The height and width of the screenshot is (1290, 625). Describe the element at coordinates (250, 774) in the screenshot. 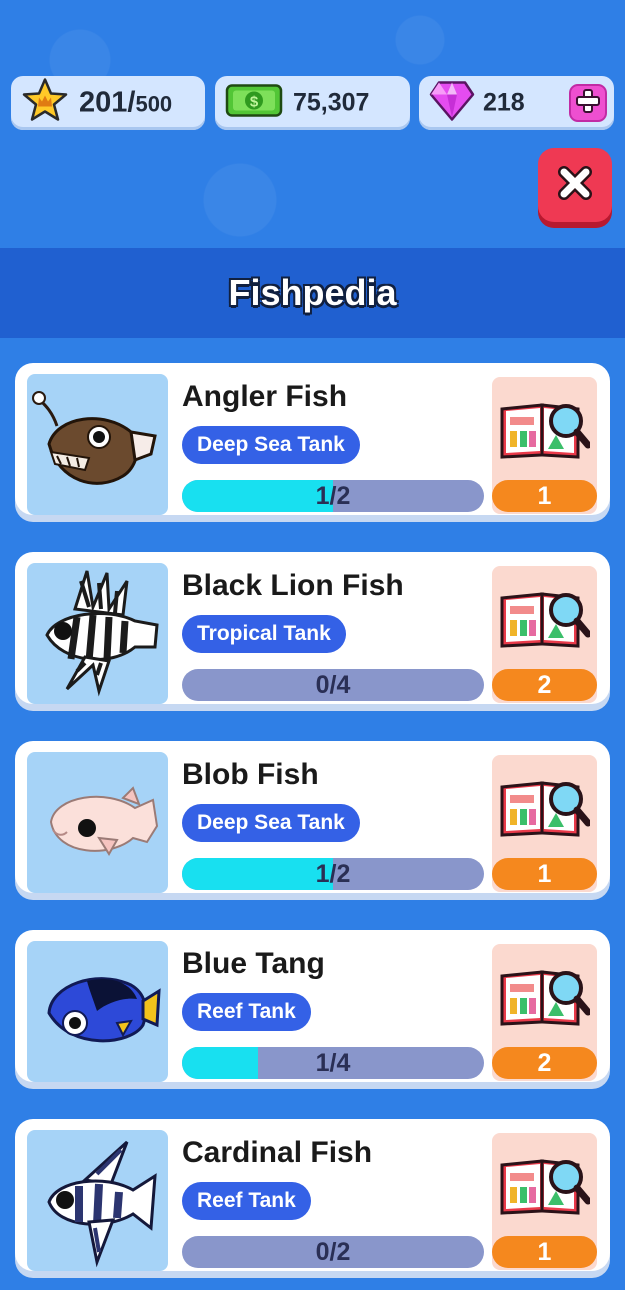

I see `fish-name: Blob Fish` at that location.